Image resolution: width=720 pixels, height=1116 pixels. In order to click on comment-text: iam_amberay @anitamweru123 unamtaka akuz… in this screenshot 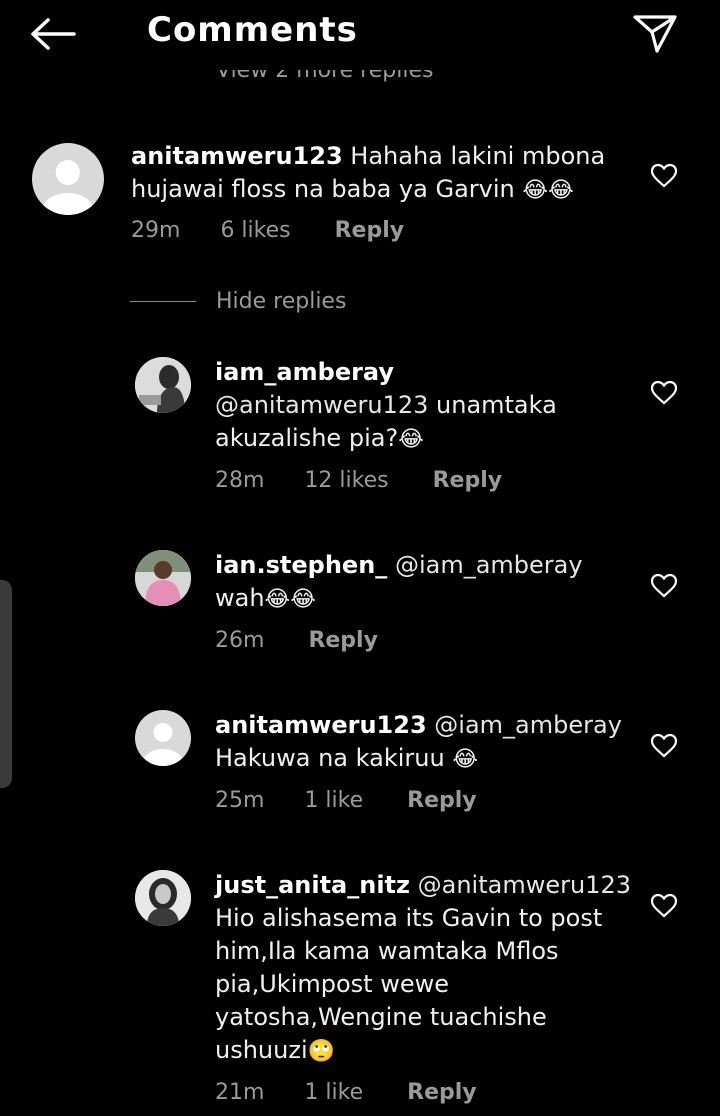, I will do `click(415, 406)`.